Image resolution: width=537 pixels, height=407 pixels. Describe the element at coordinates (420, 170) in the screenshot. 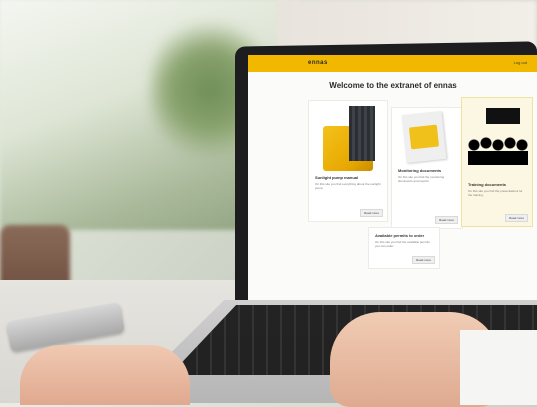

I see `card-title: Monitoring documents` at that location.